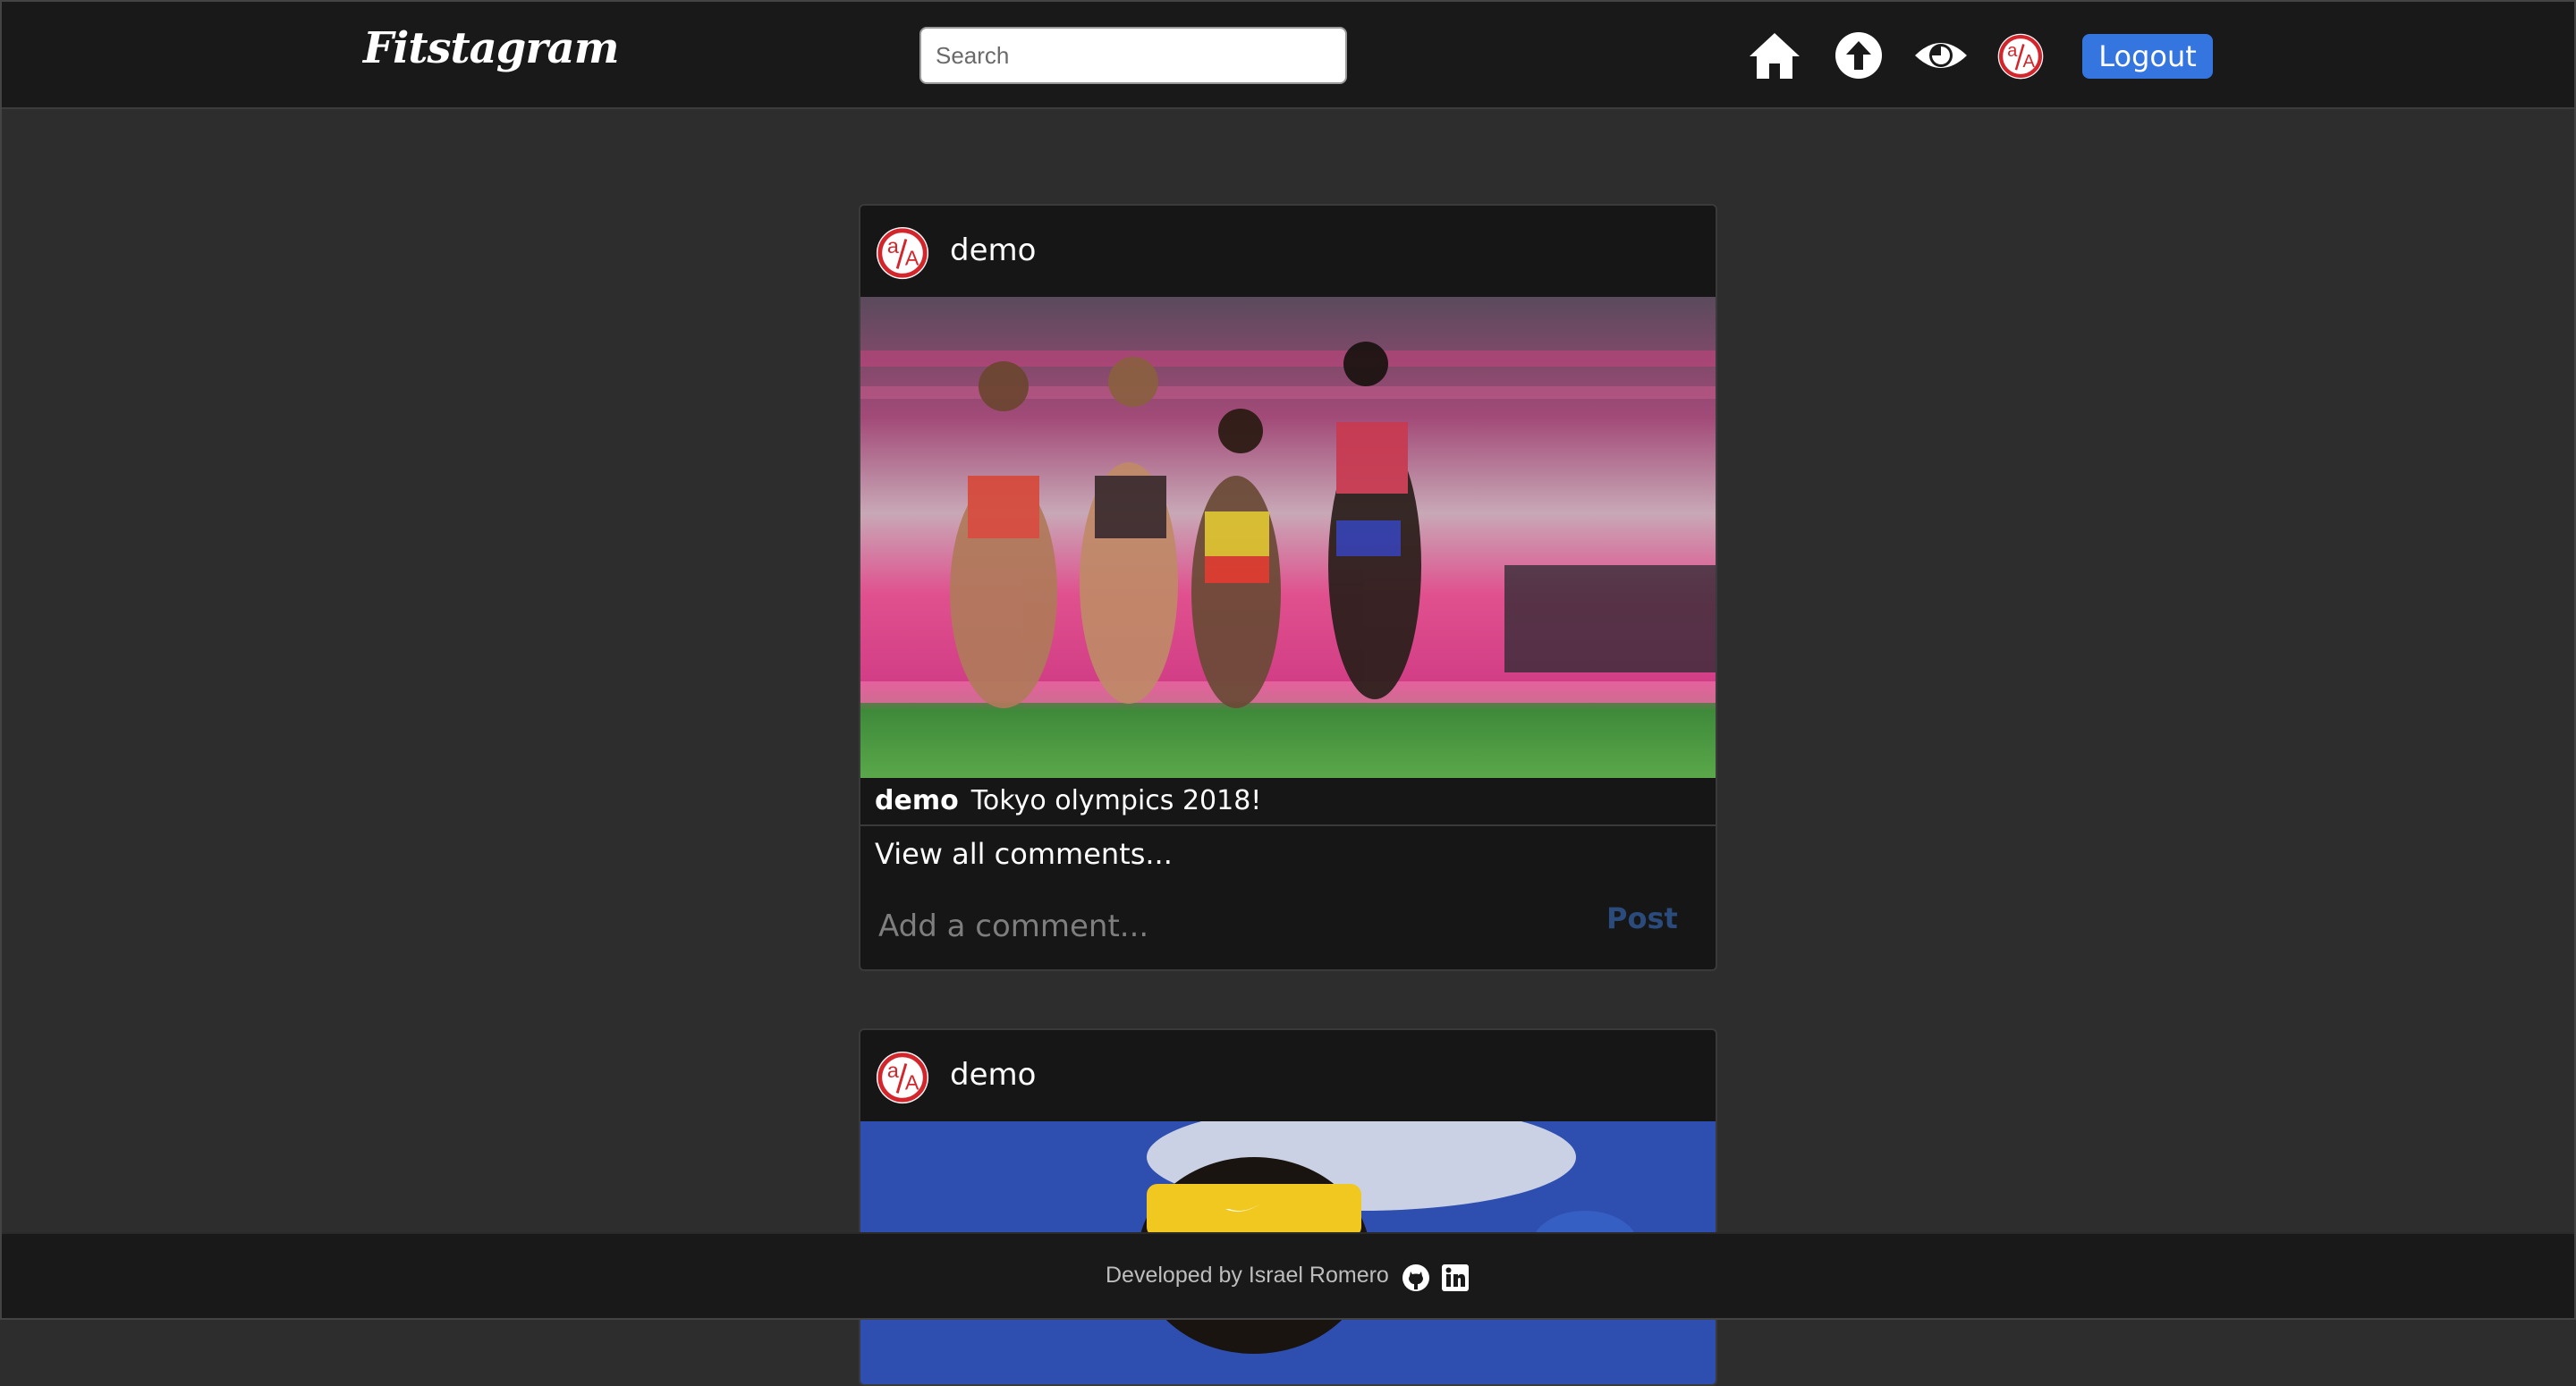  Describe the element at coordinates (1941, 55) in the screenshot. I see `eye-icon` at that location.